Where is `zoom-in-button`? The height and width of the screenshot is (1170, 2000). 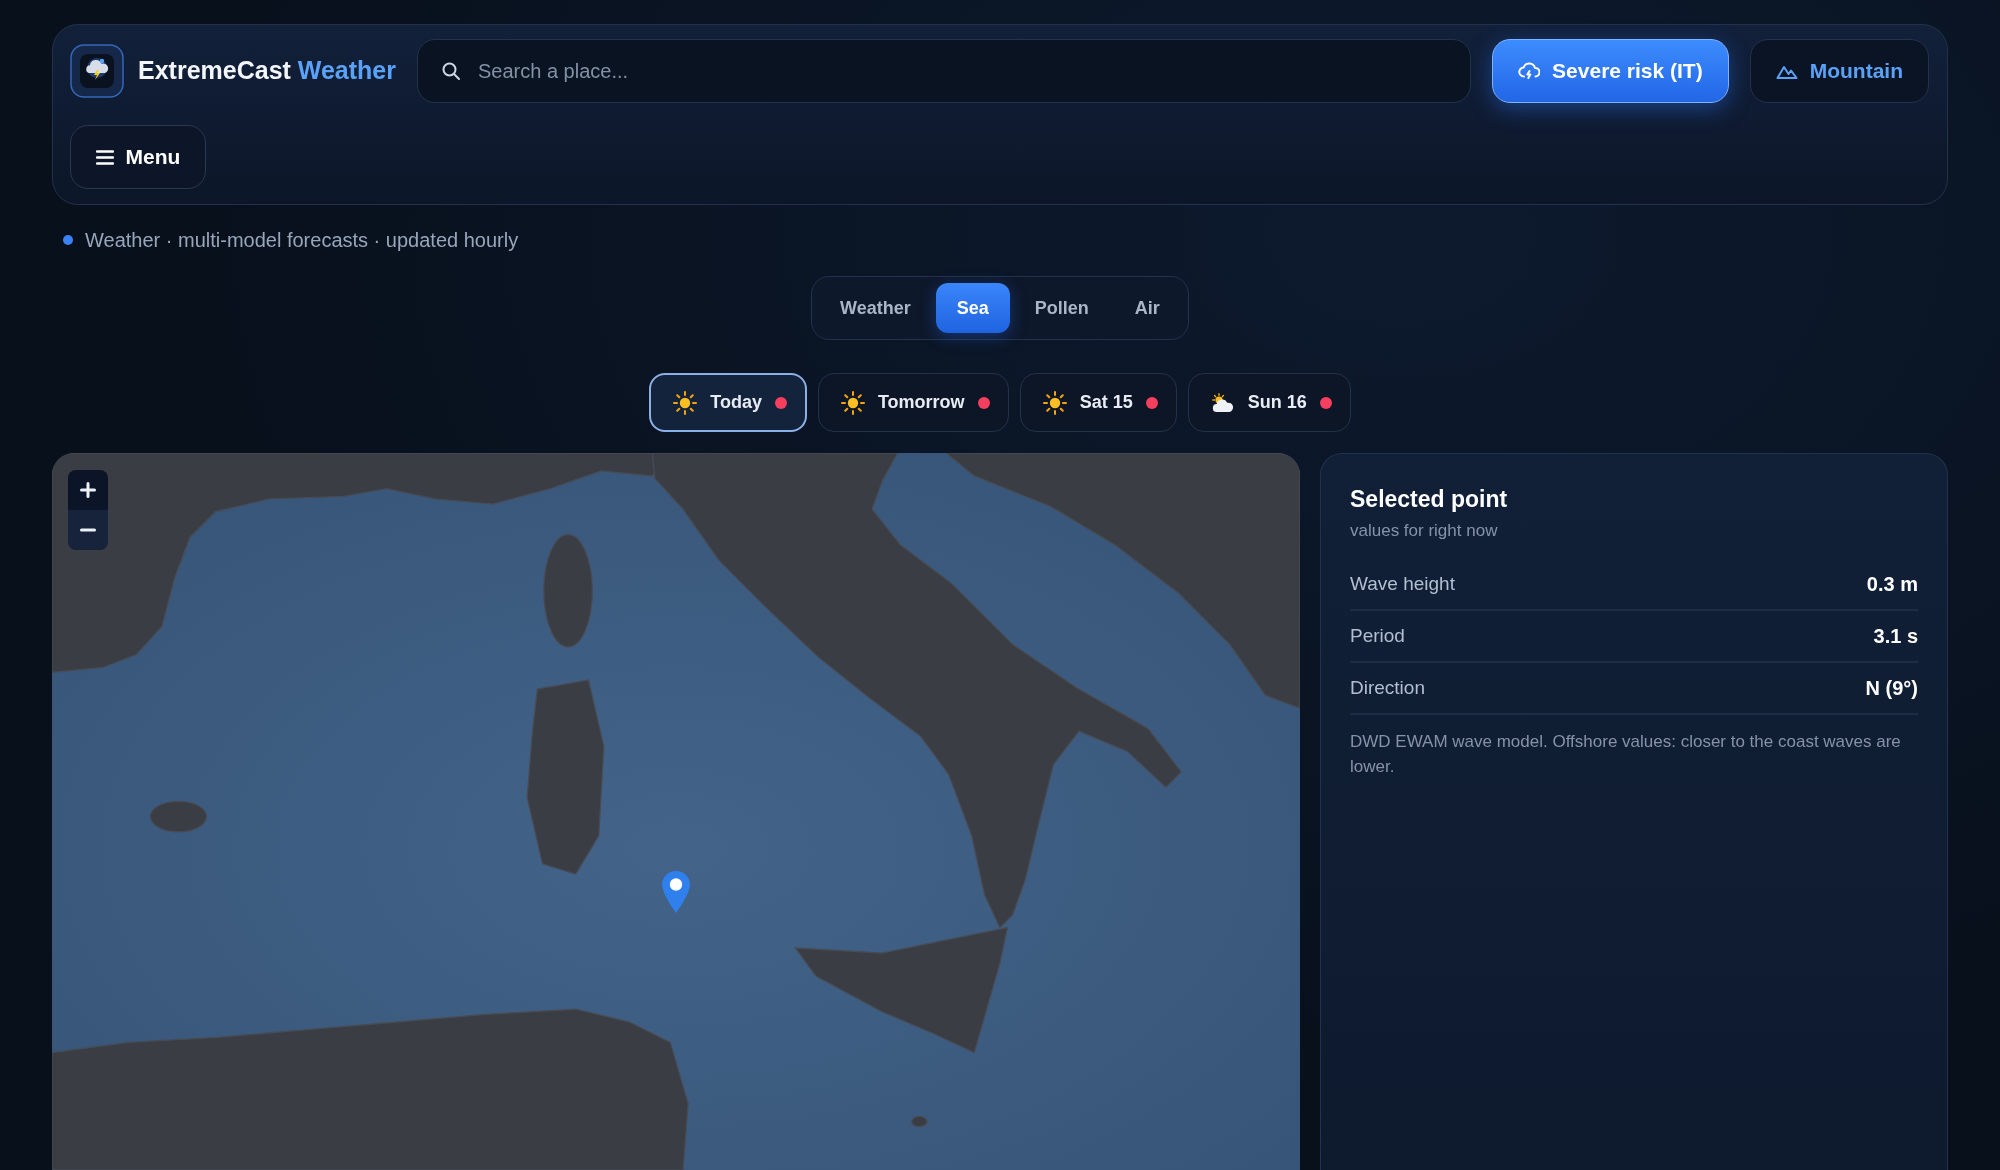
zoom-in-button is located at coordinates (88, 490).